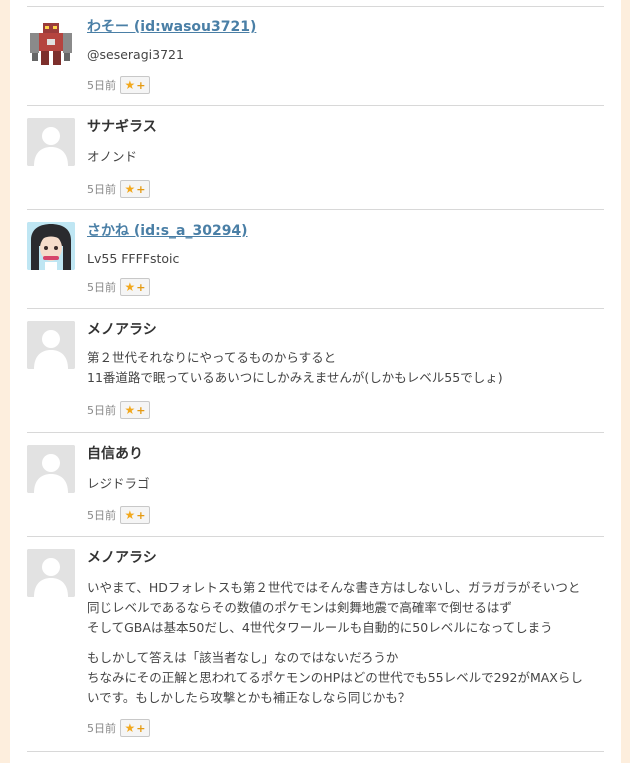  Describe the element at coordinates (334, 587) in the screenshot. I see `answer-text-line: いやまて、HDフォレトスも第２世代ではそんな書き方はしないし、ガラガラがそいつと` at that location.